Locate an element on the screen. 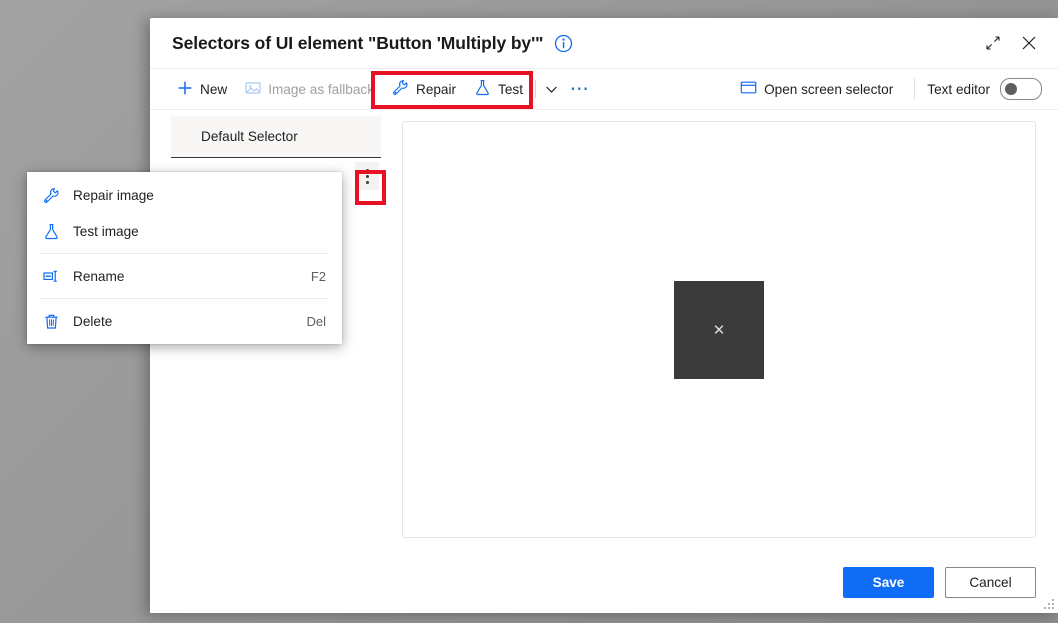 The width and height of the screenshot is (1058, 623). window-icon is located at coordinates (748, 89).